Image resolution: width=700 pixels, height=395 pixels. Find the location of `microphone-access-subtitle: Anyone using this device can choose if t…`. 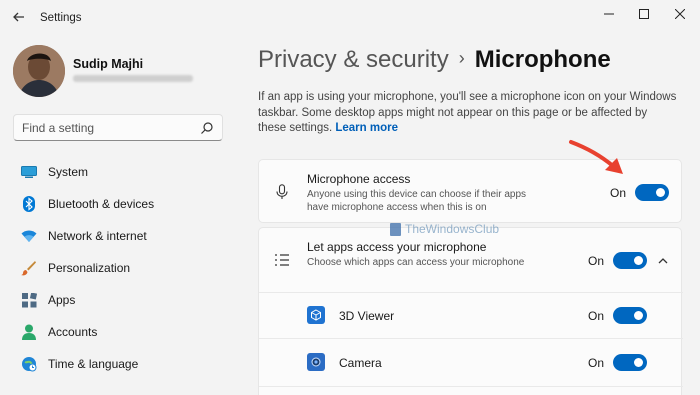

microphone-access-subtitle: Anyone using this device can choose if t… is located at coordinates (417, 201).